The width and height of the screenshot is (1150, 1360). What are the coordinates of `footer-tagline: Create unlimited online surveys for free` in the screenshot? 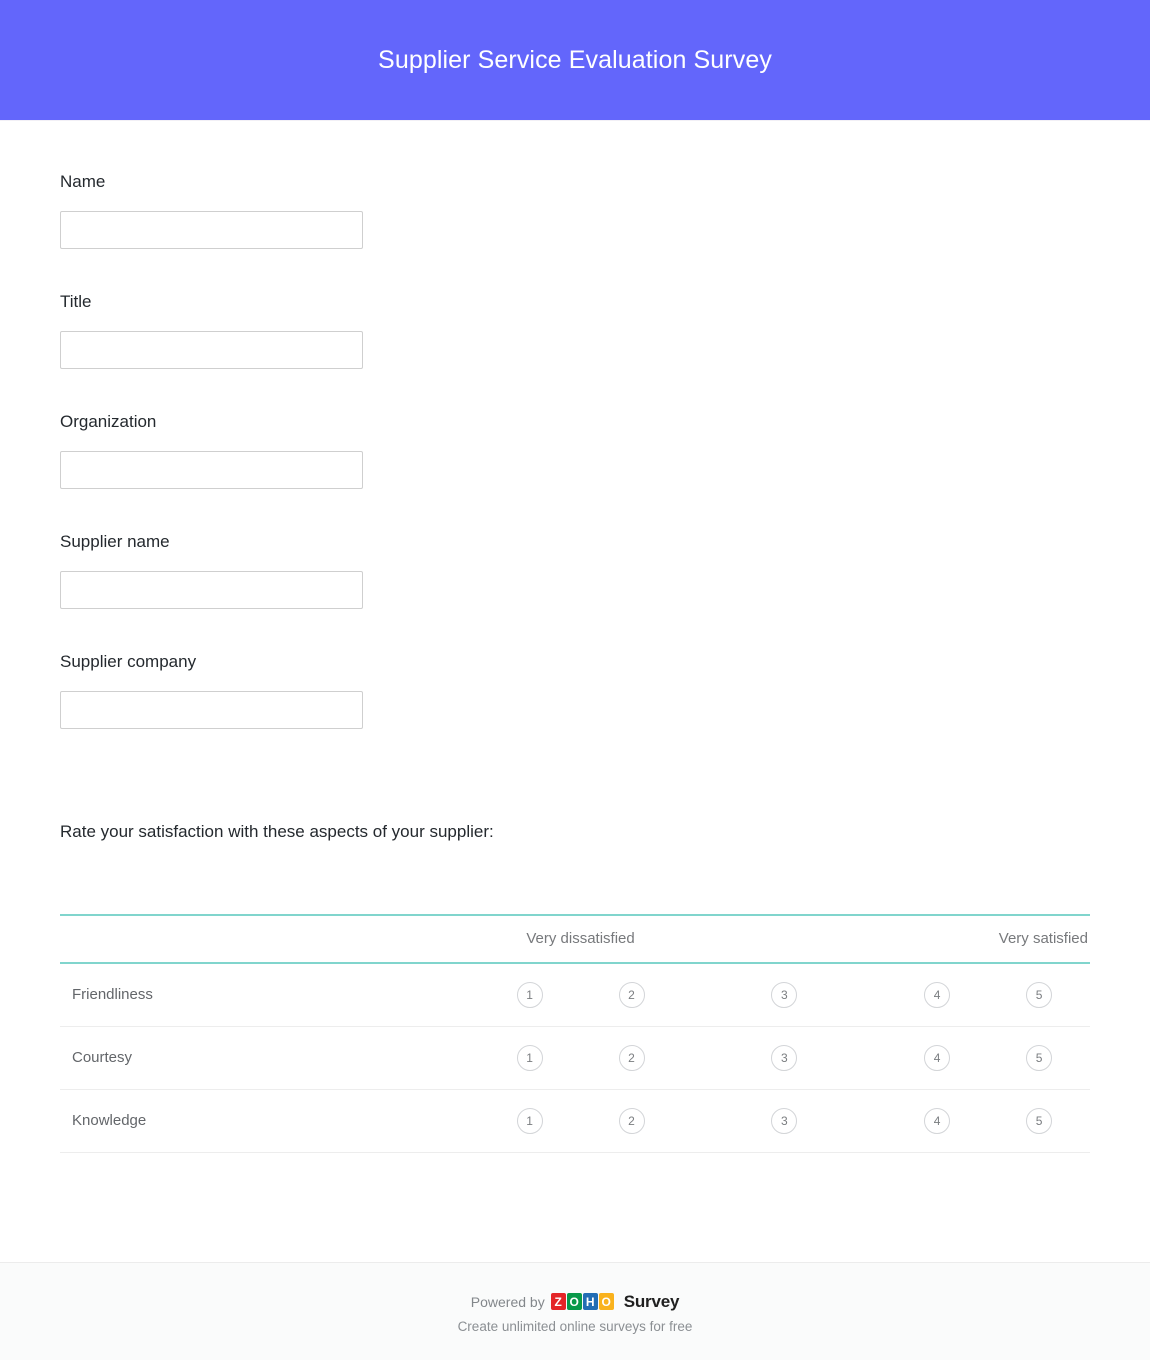 It's located at (575, 1326).